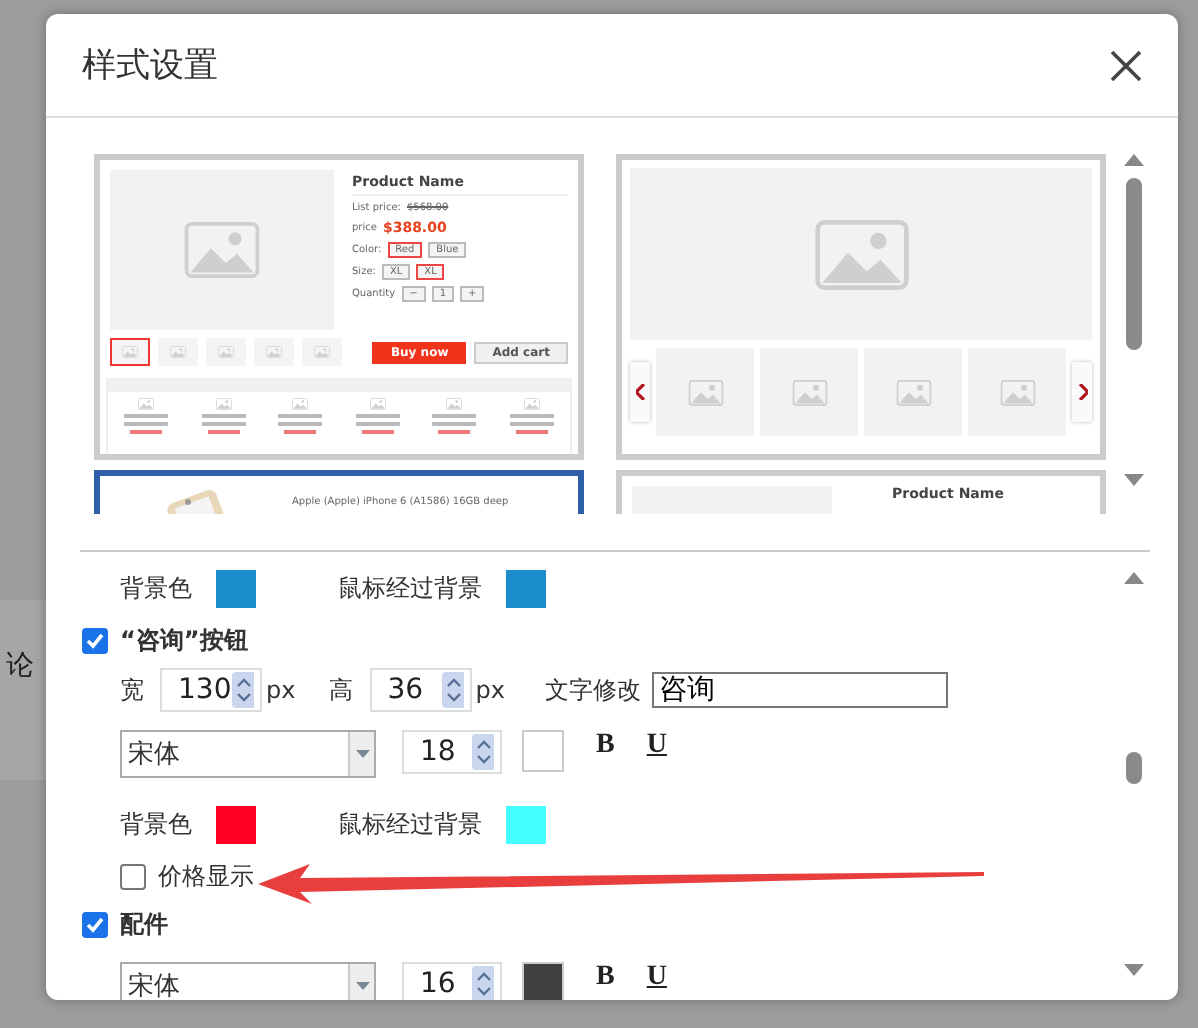 This screenshot has width=1198, height=1028. Describe the element at coordinates (452, 981) in the screenshot. I see `number-field: 16` at that location.